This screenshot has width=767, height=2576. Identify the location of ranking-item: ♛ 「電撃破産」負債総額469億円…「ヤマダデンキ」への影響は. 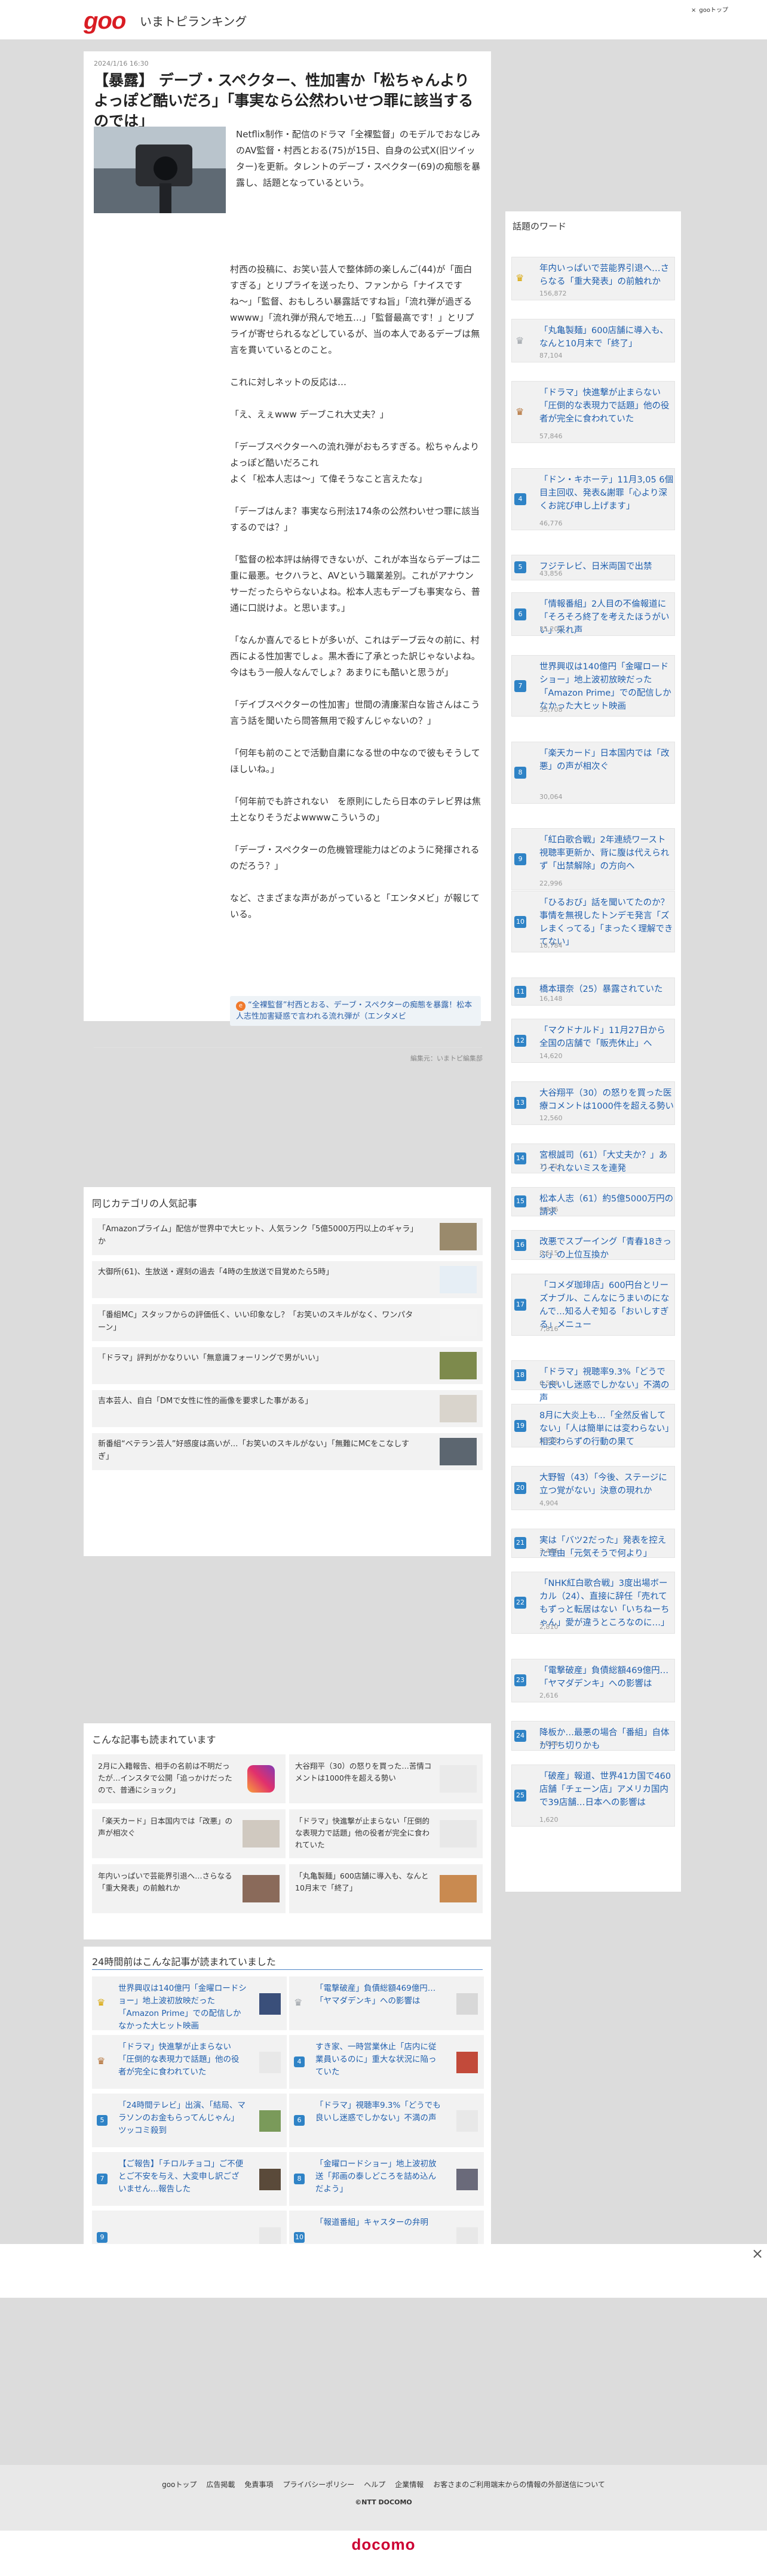
(386, 2003).